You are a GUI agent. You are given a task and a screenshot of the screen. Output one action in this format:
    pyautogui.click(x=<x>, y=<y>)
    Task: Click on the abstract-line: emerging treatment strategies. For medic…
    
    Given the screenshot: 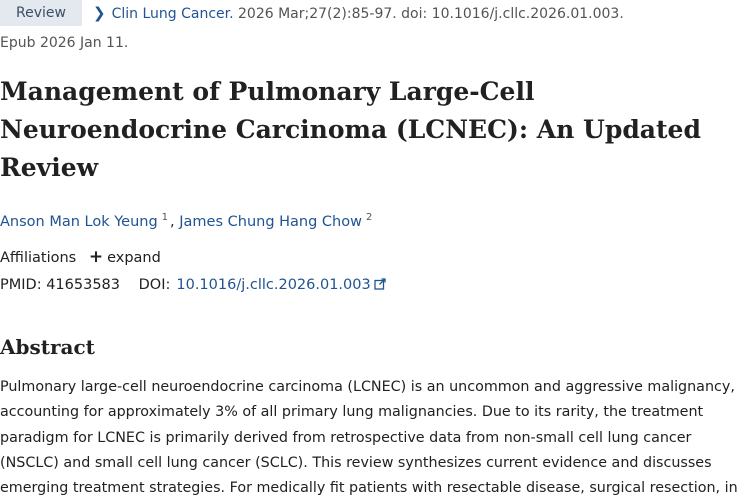 What is the action you would take?
    pyautogui.click(x=369, y=488)
    